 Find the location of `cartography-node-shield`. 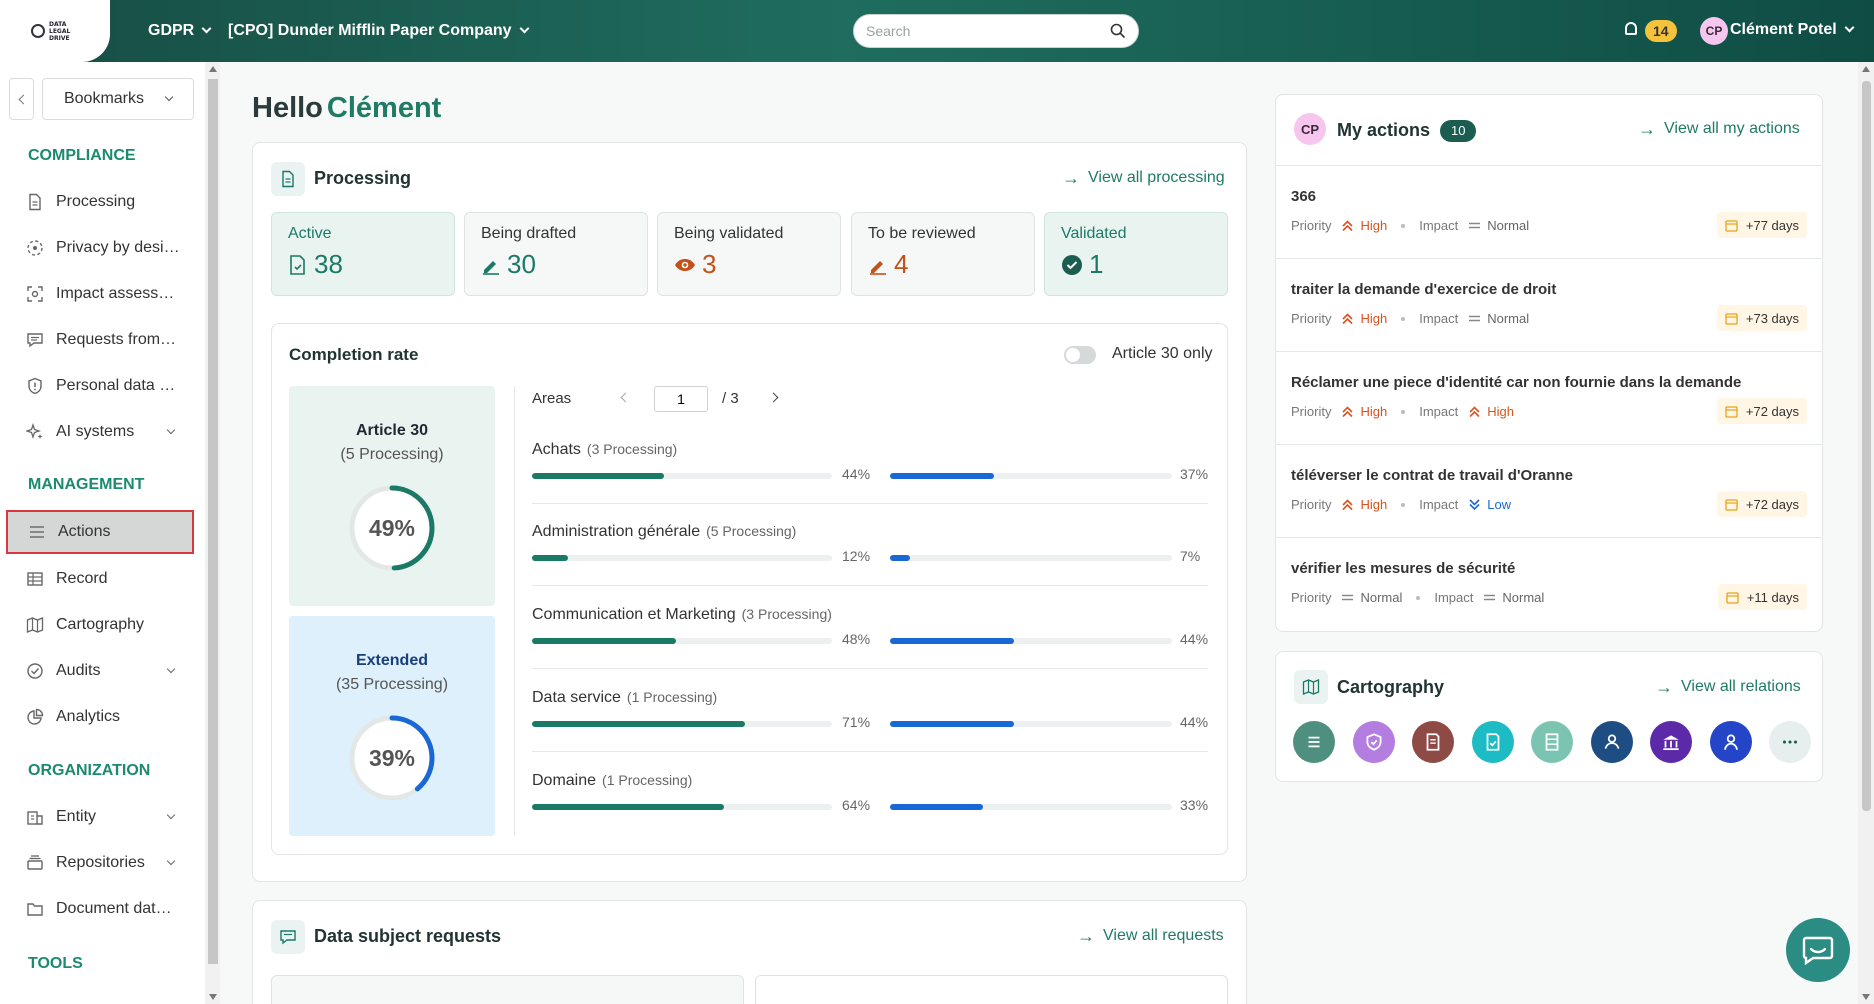

cartography-node-shield is located at coordinates (1373, 742).